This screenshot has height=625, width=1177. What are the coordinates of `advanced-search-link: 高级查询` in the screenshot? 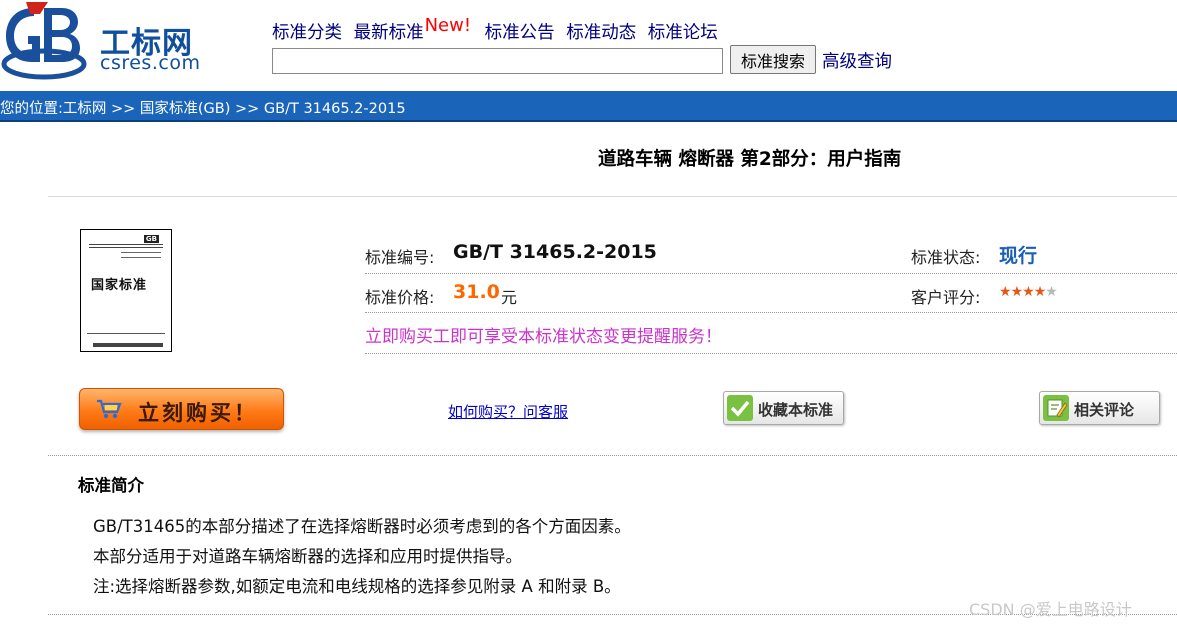 It's located at (857, 60).